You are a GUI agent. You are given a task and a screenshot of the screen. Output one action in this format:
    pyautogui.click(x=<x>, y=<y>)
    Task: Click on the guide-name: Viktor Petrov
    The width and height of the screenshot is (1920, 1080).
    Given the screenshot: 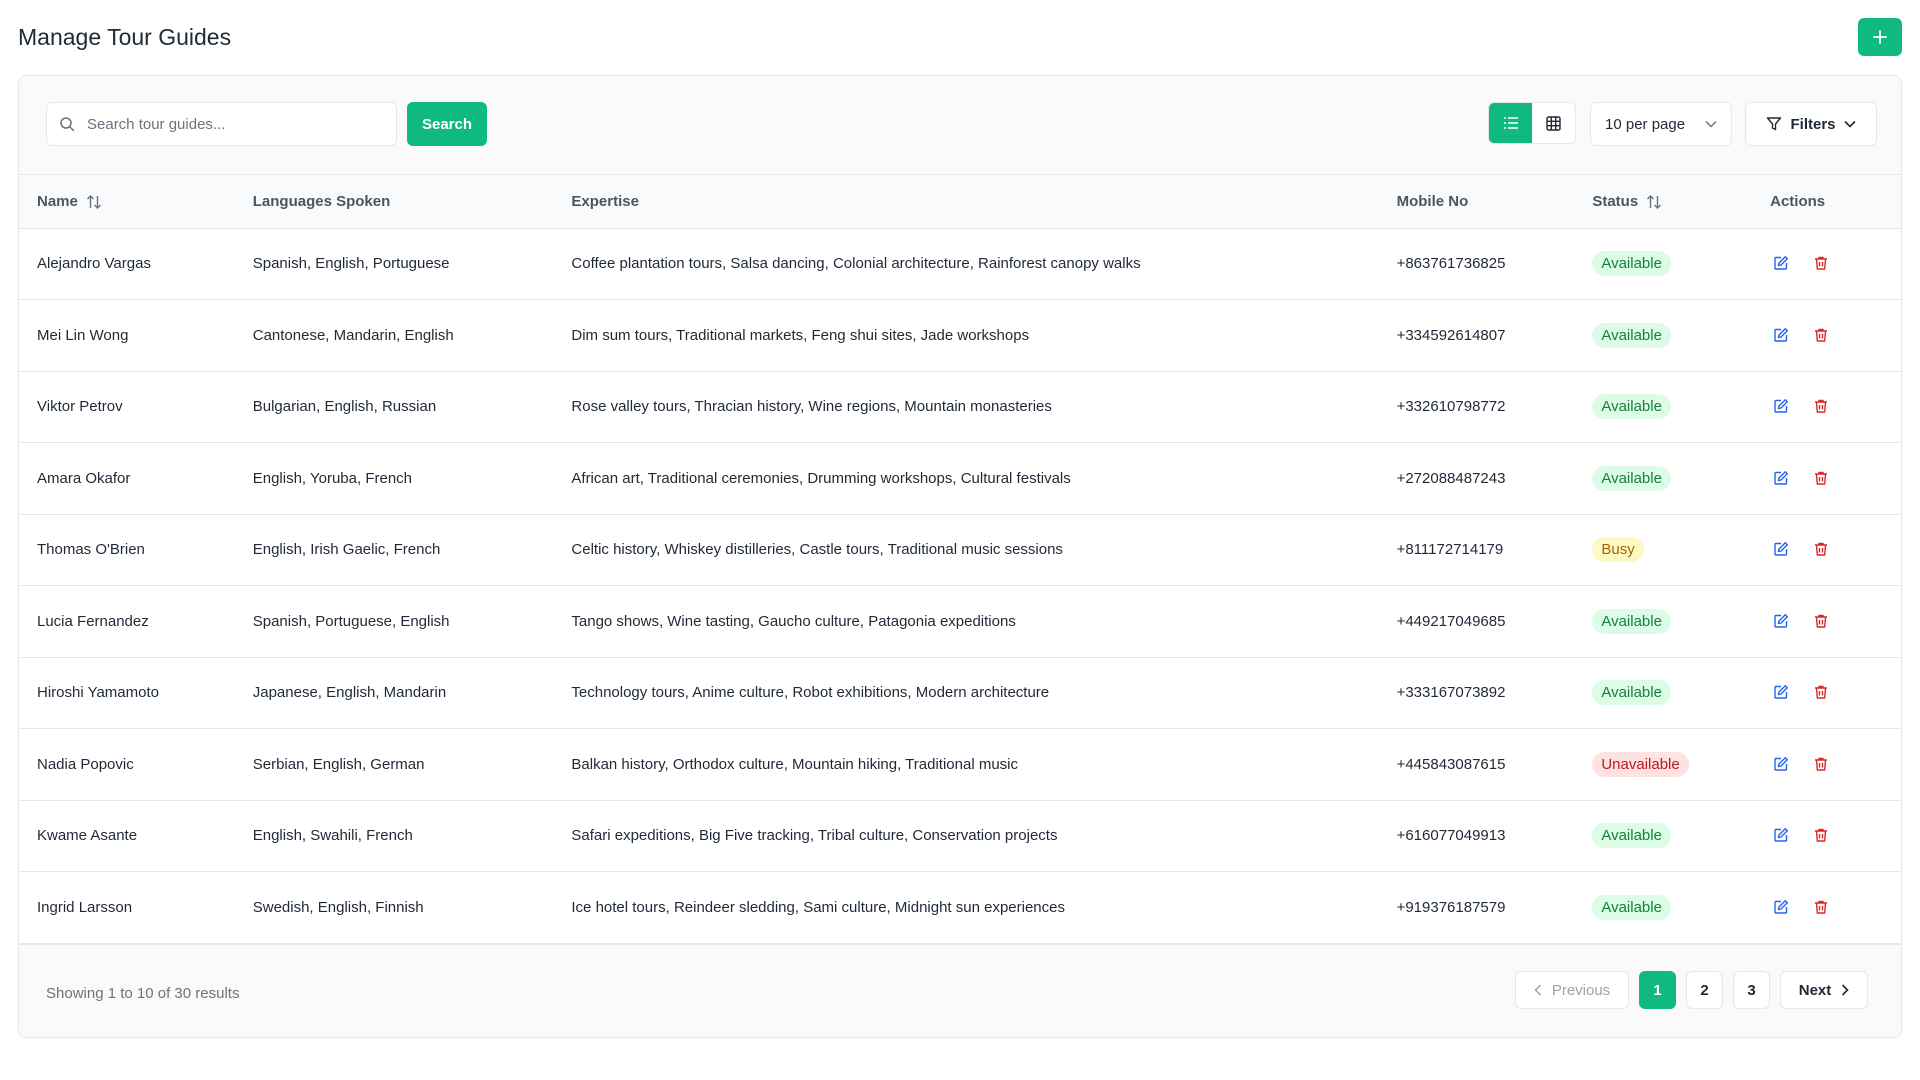 What is the action you would take?
    pyautogui.click(x=80, y=407)
    